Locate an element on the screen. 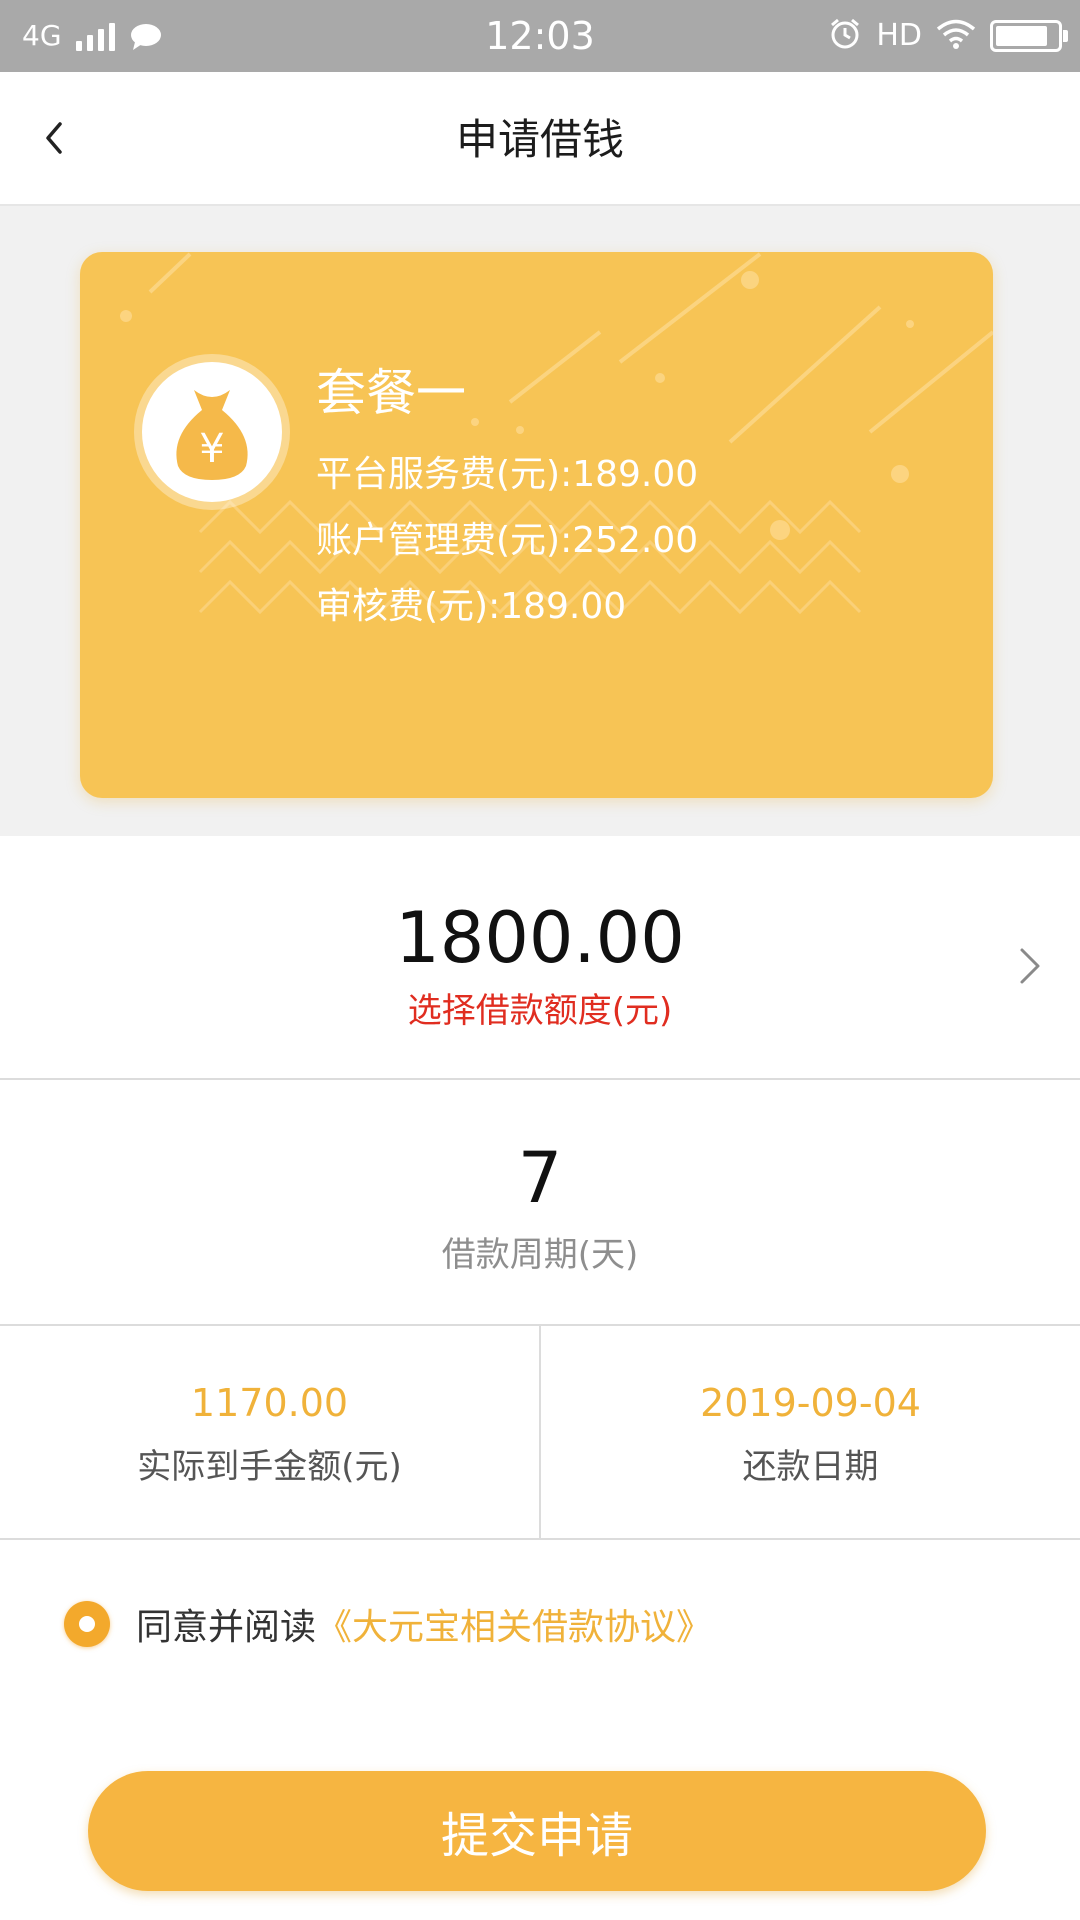 This screenshot has height=1920, width=1080. nav-bar: 申请借钱 is located at coordinates (540, 139).